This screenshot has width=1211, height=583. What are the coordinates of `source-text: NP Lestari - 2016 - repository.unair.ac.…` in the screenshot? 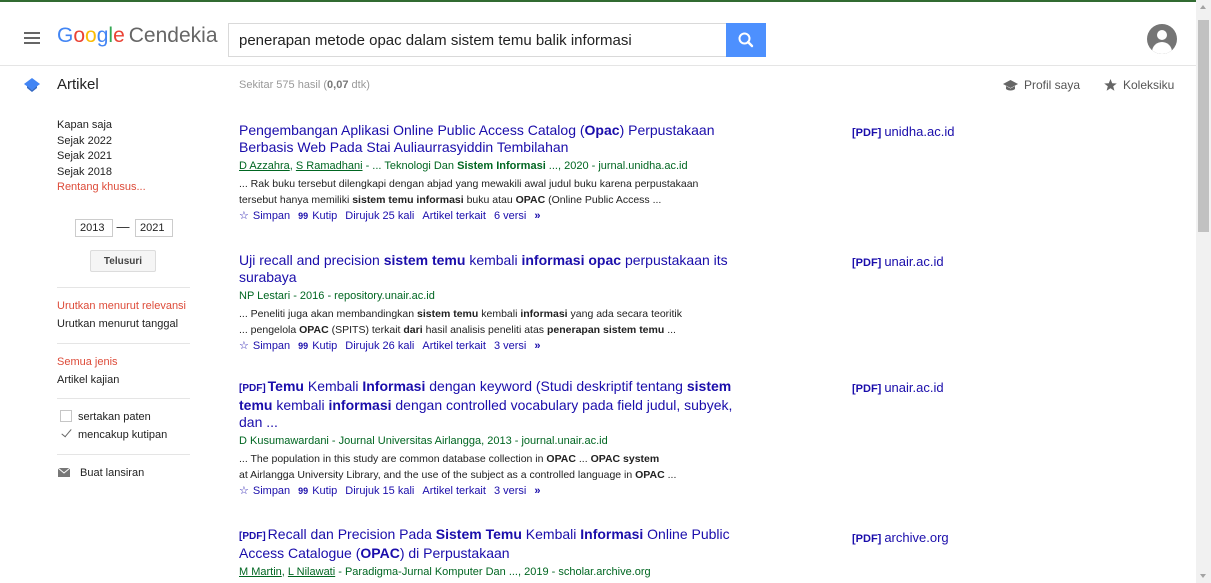 It's located at (337, 296).